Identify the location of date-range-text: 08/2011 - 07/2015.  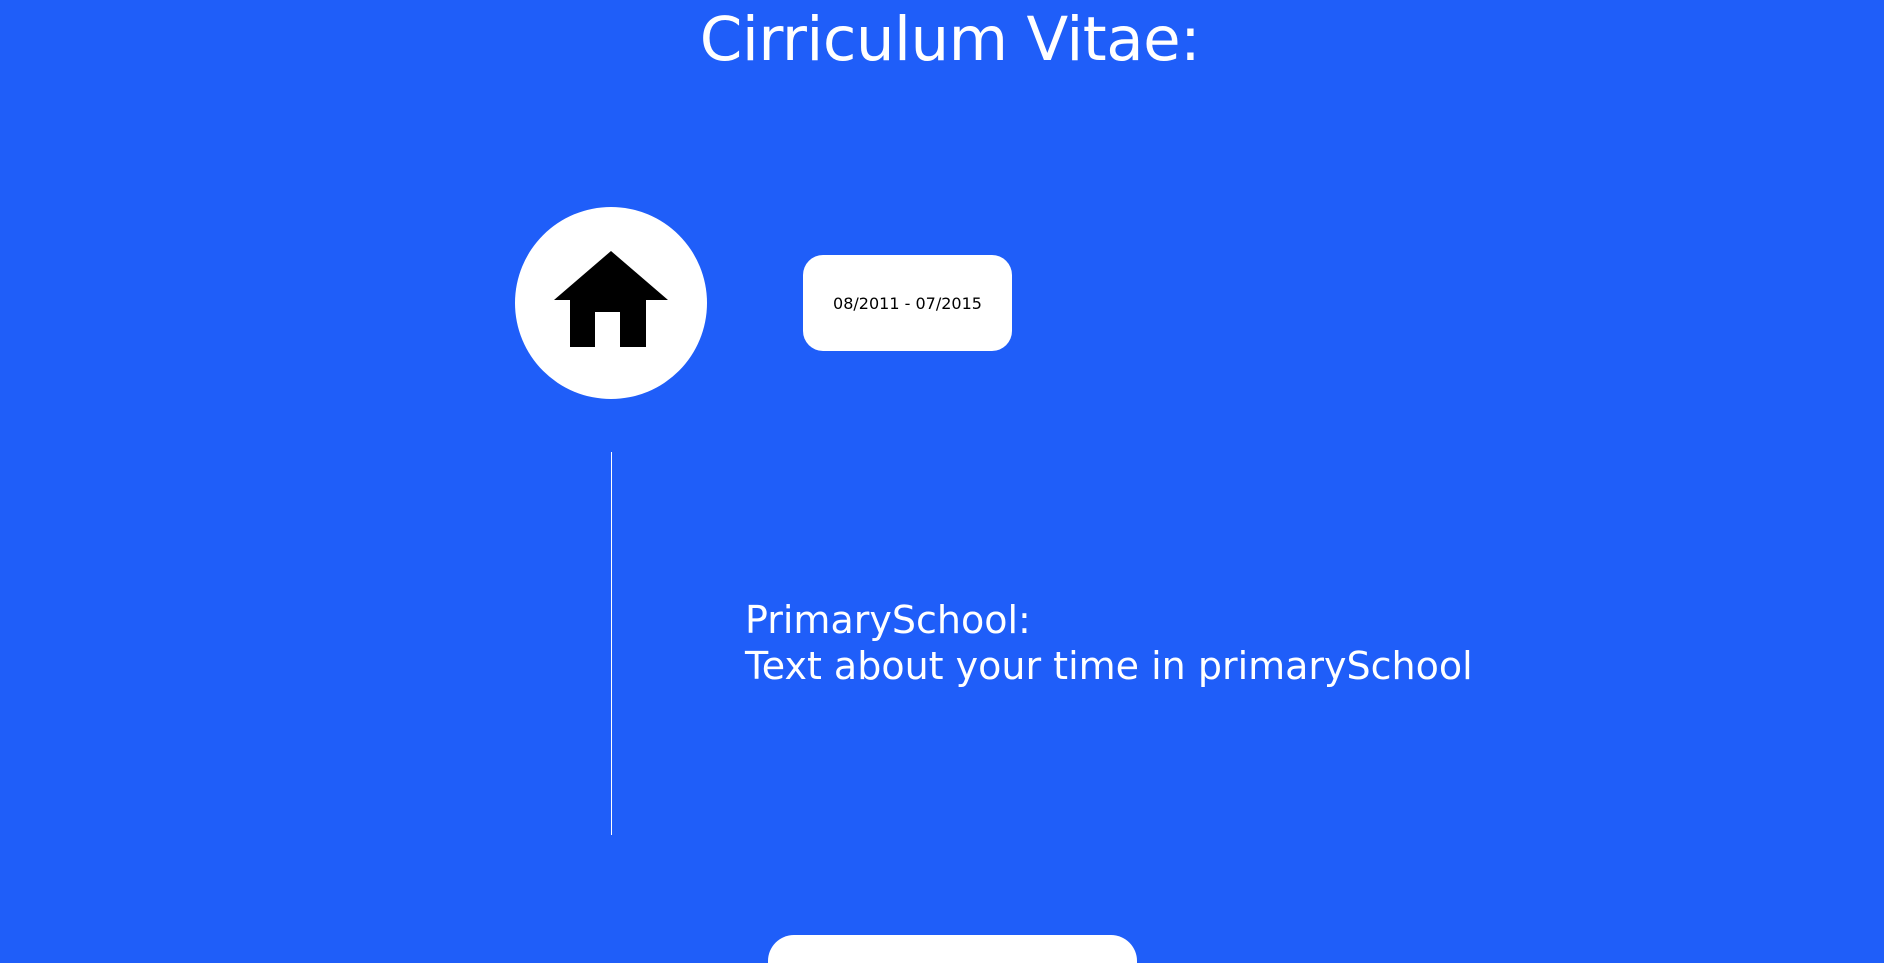
(907, 303).